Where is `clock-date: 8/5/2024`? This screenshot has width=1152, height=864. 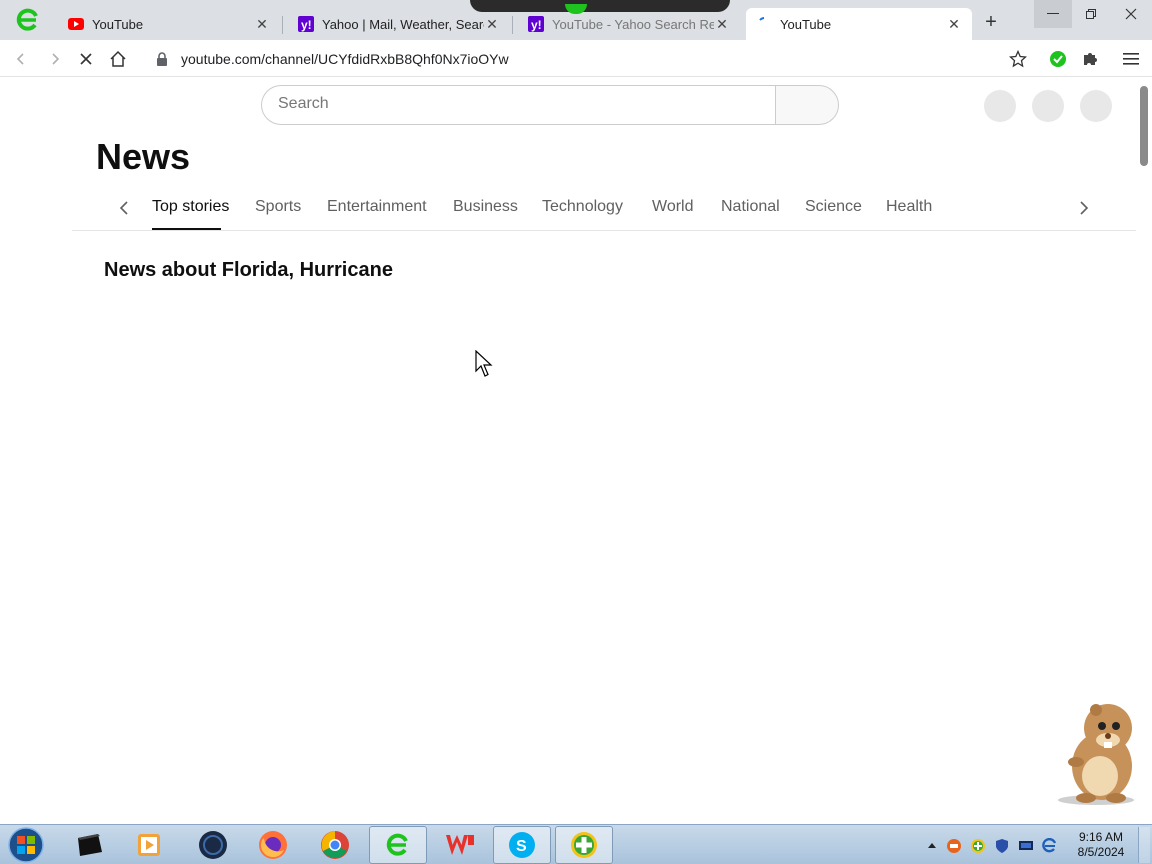
clock-date: 8/5/2024 is located at coordinates (1101, 852).